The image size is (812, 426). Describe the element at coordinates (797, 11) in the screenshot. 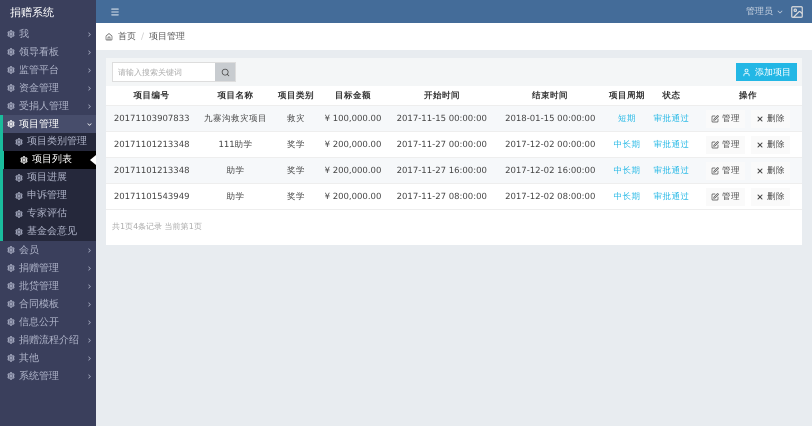

I see `broken-image-icon` at that location.